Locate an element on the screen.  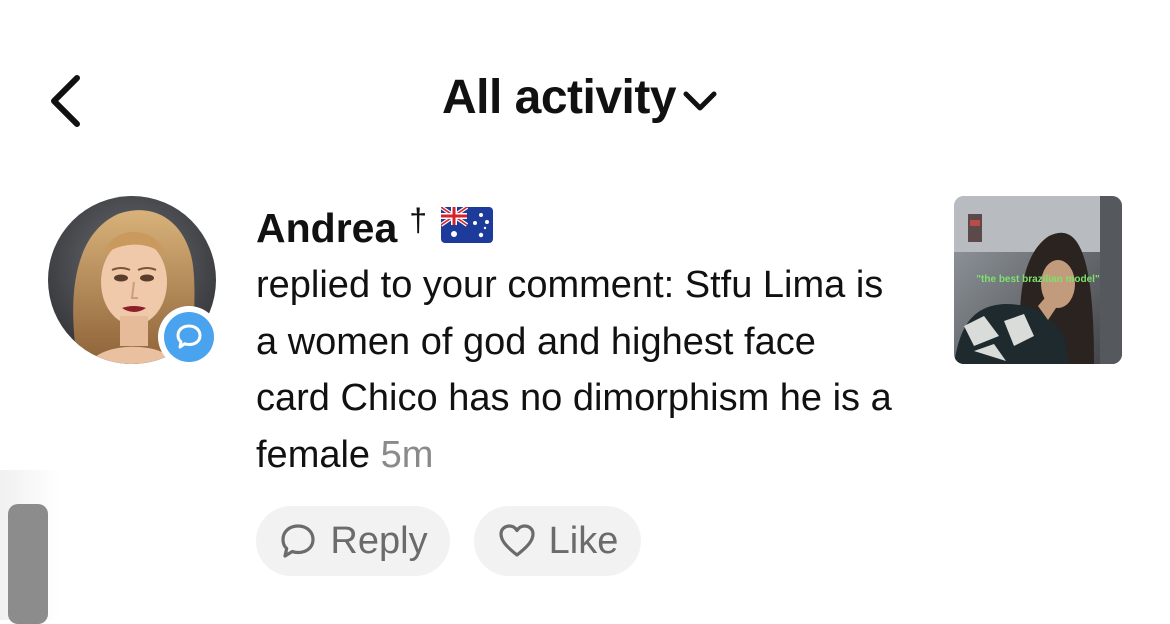
dagger-symbol: † is located at coordinates (418, 219).